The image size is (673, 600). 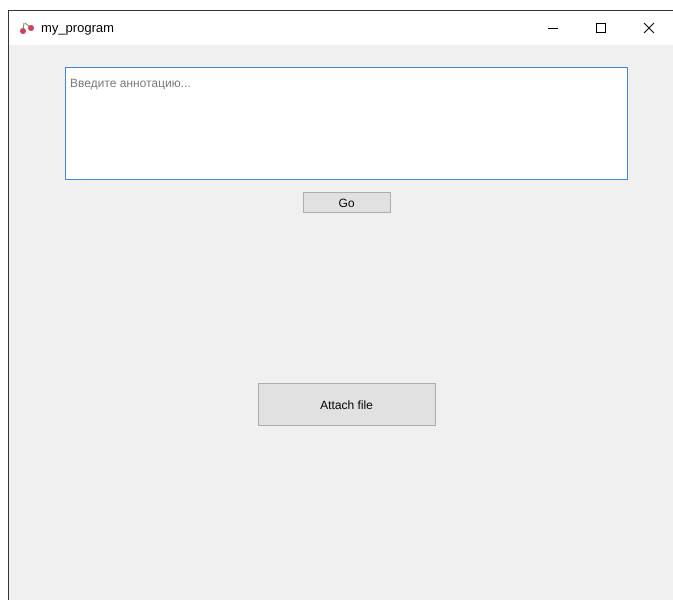 What do you see at coordinates (649, 28) in the screenshot?
I see `close-icon` at bounding box center [649, 28].